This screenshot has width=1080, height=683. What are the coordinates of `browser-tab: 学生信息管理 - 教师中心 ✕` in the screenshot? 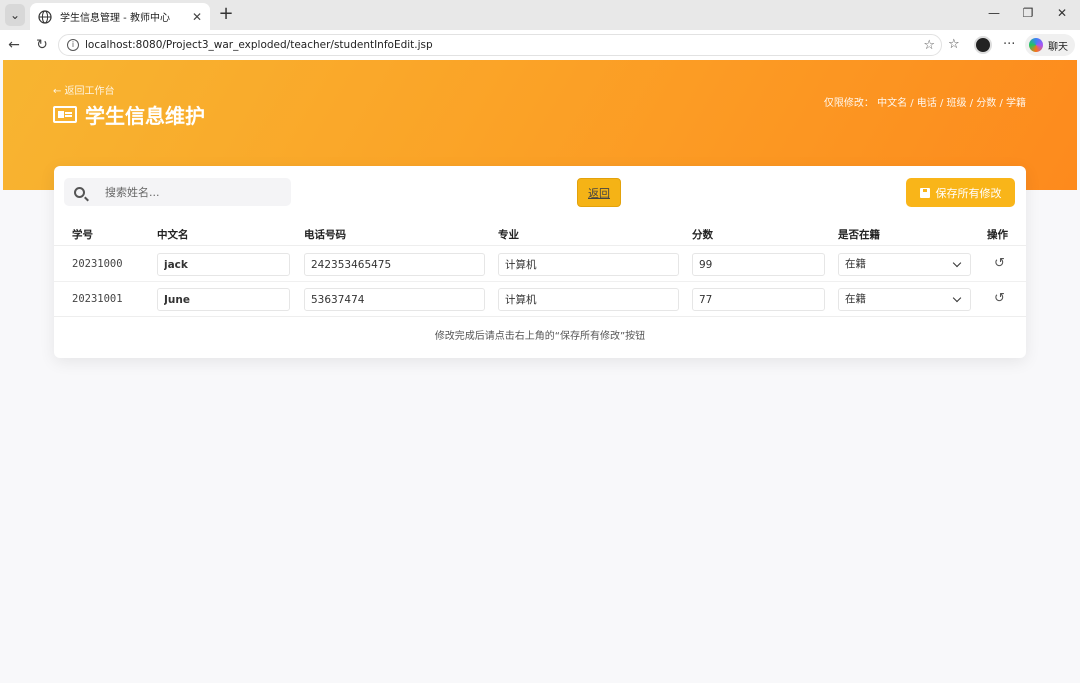 It's located at (120, 16).